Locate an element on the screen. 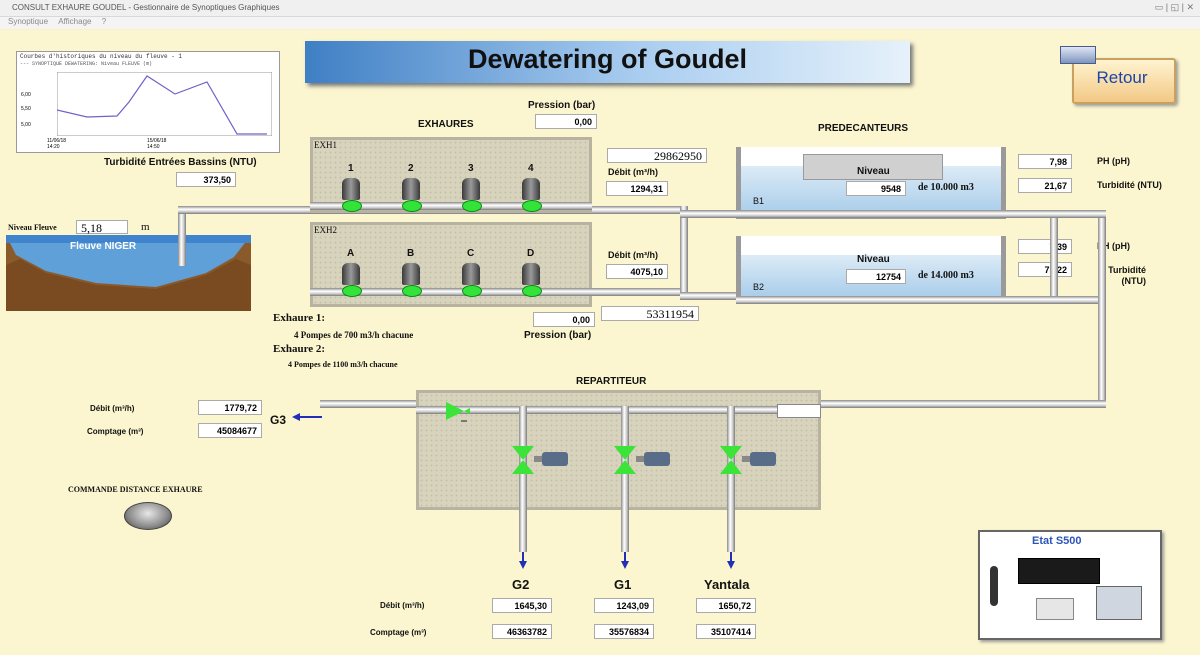  b2-niveau-value: 12754 is located at coordinates (876, 276).